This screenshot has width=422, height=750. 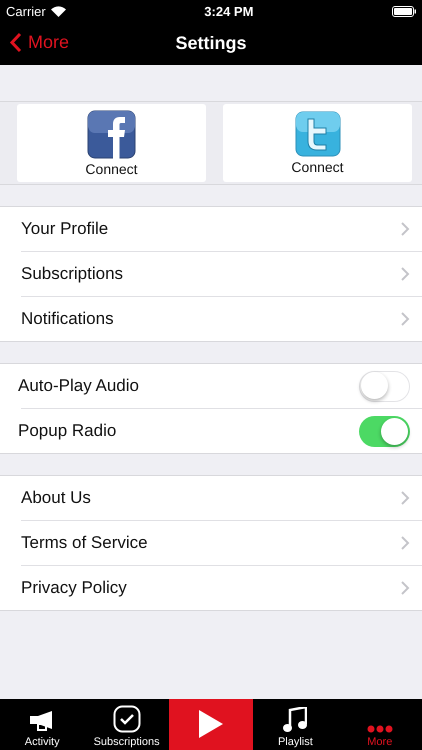 I want to click on menu-item-label: Privacy Policy, so click(x=74, y=588).